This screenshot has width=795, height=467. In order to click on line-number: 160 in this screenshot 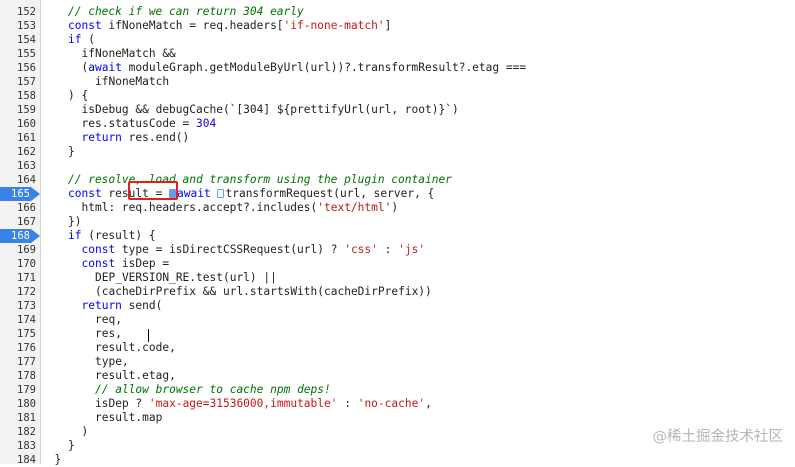, I will do `click(18, 124)`.